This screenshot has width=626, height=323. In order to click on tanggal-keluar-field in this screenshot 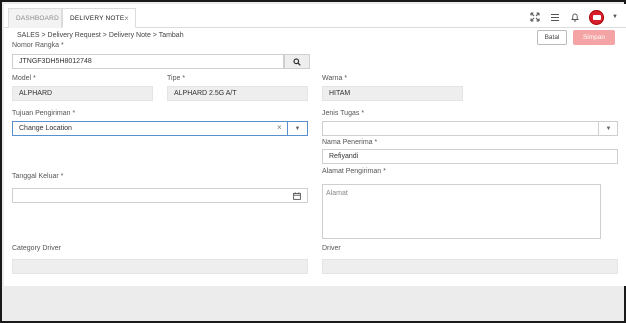, I will do `click(160, 195)`.